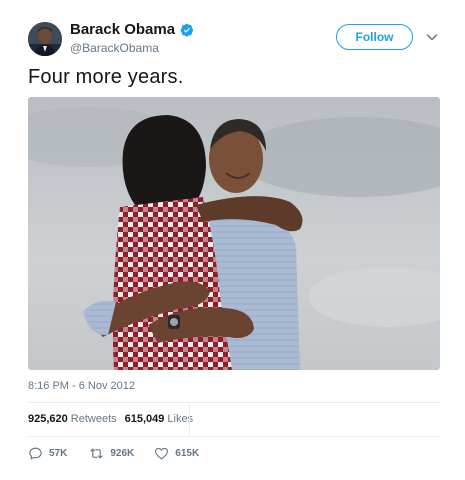  What do you see at coordinates (45, 39) in the screenshot?
I see `avatar` at bounding box center [45, 39].